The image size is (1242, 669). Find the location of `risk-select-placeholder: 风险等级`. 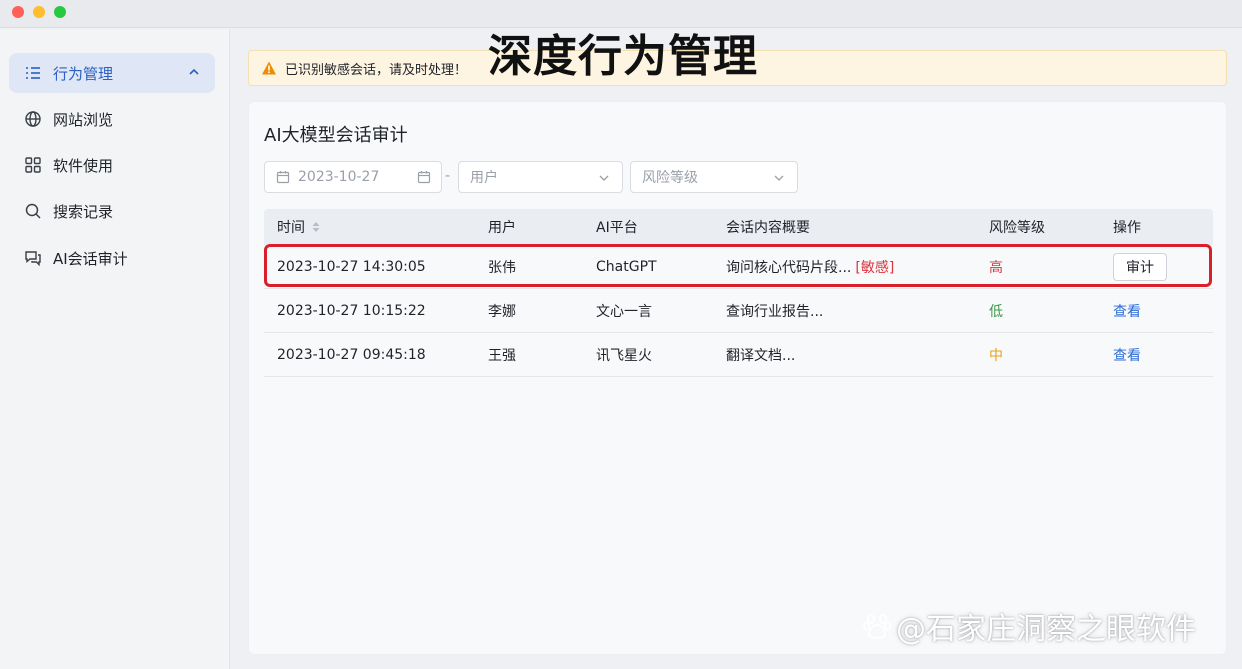

risk-select-placeholder: 风险等级 is located at coordinates (670, 178).